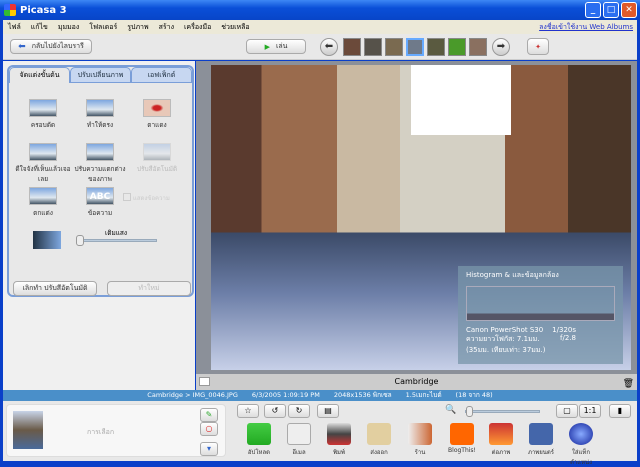 The width and height of the screenshot is (640, 467). What do you see at coordinates (469, 411) in the screenshot?
I see `zoom-slider-thumb` at bounding box center [469, 411].